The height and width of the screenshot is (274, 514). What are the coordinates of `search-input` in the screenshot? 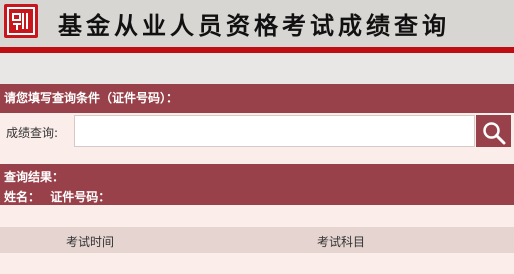 It's located at (274, 131).